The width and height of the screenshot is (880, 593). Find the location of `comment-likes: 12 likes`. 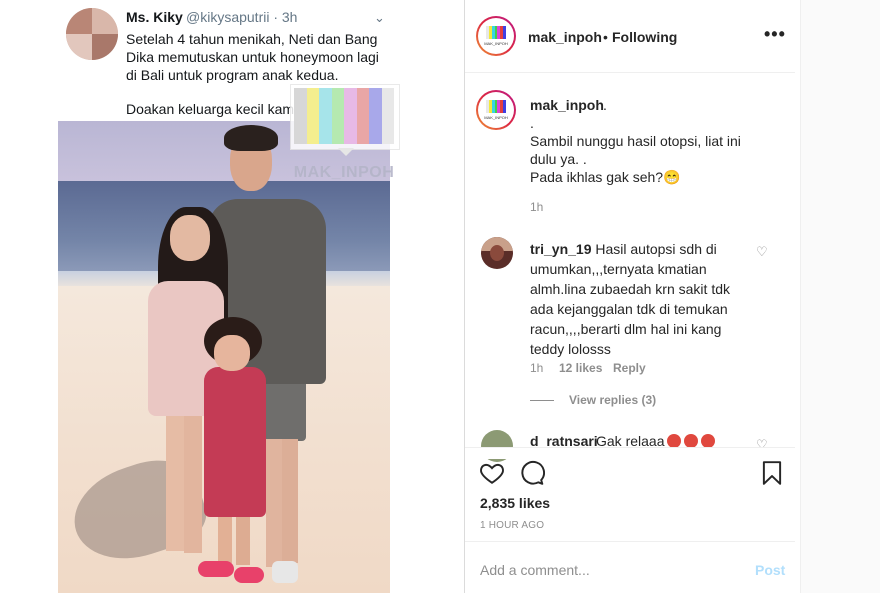

comment-likes: 12 likes is located at coordinates (580, 368).